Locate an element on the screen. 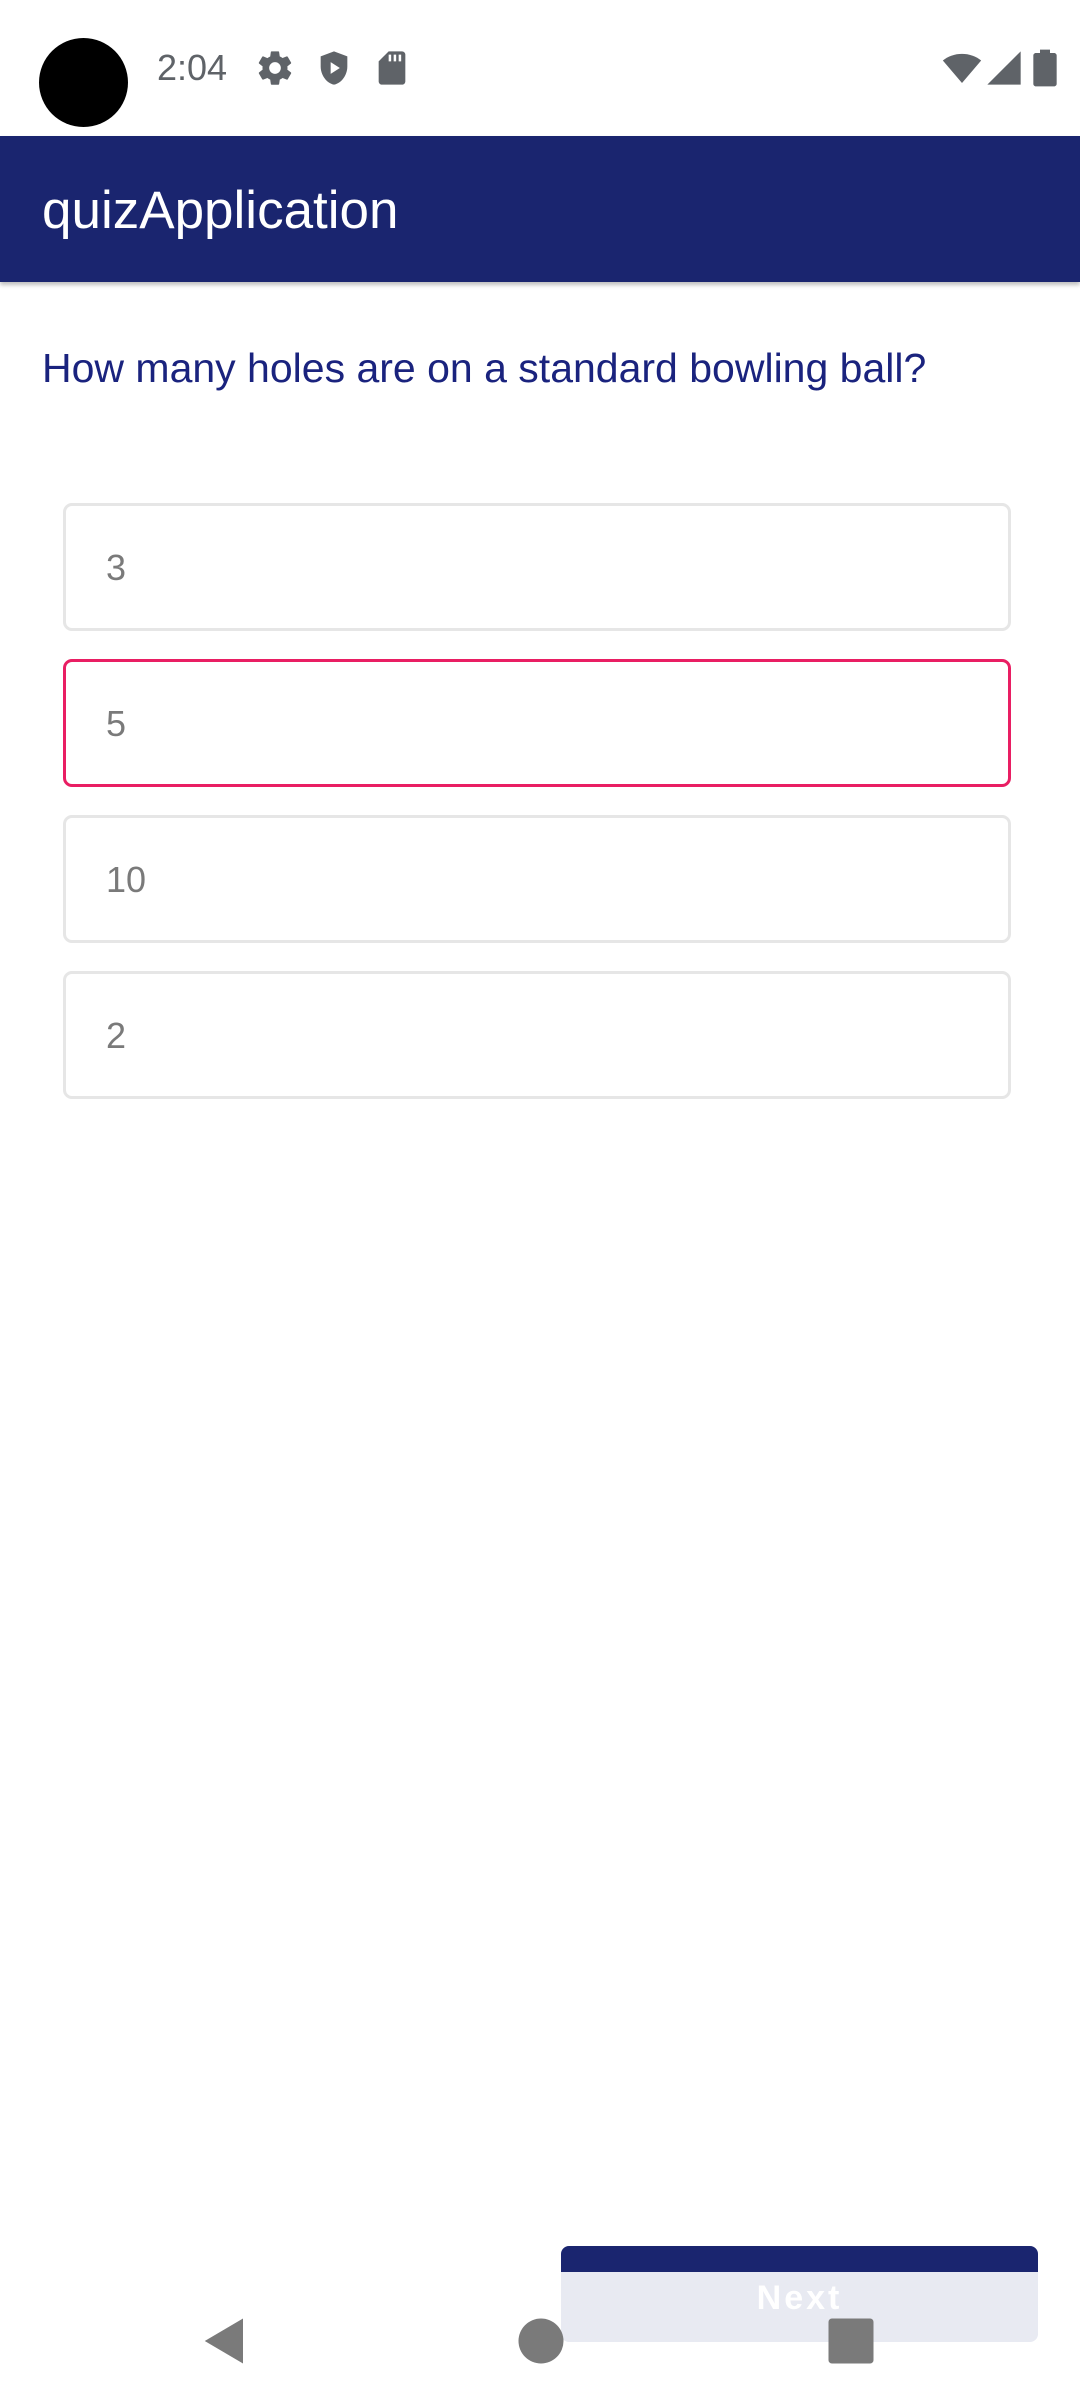 This screenshot has width=1080, height=2400. answer-option-2: 5 is located at coordinates (537, 723).